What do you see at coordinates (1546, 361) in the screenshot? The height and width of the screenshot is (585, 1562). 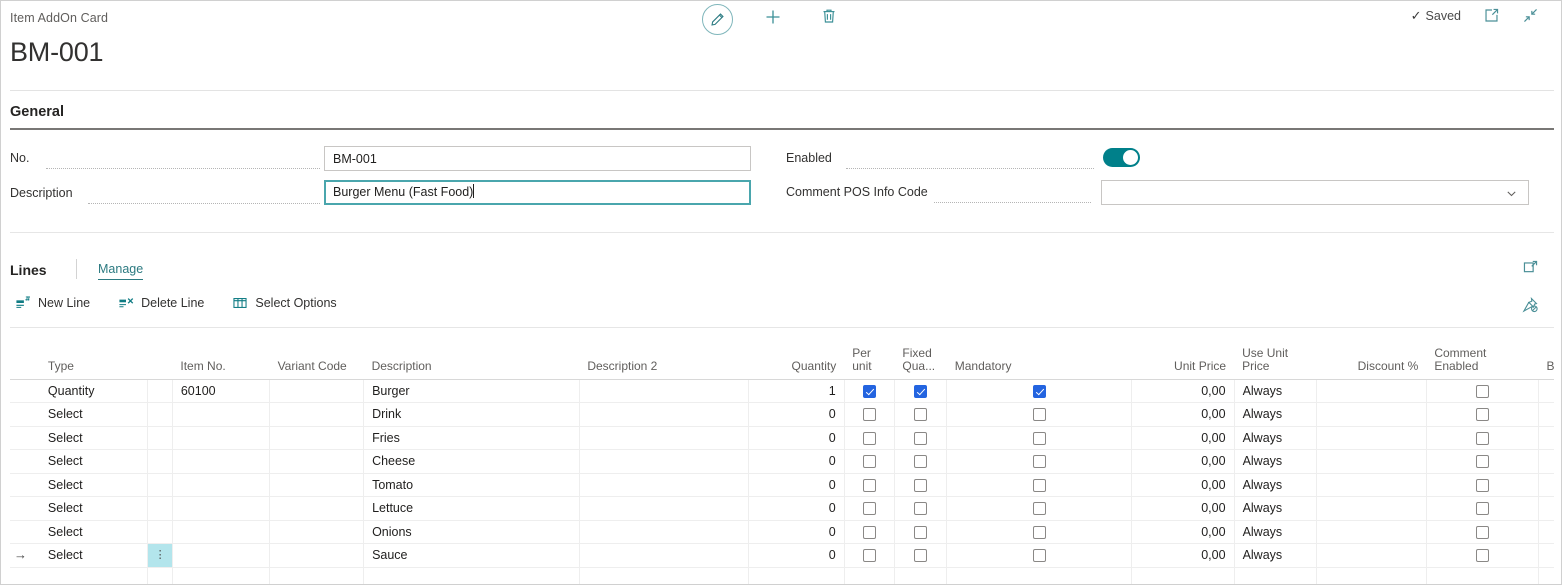 I see `header-before-insert-func: Before Insert Func` at bounding box center [1546, 361].